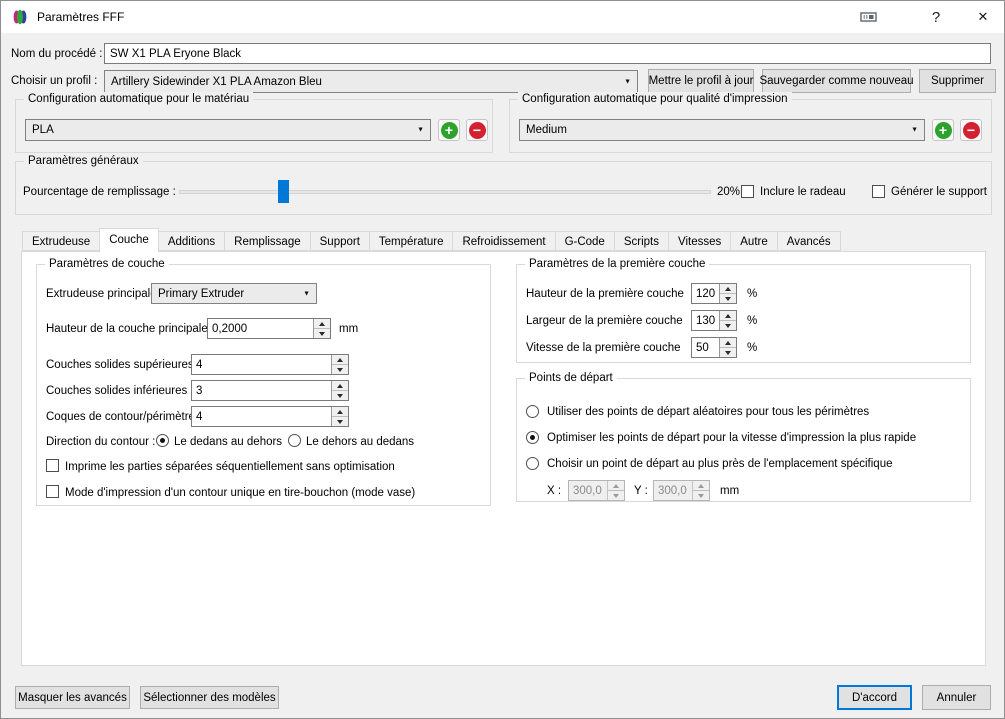 Image resolution: width=1005 pixels, height=719 pixels. Describe the element at coordinates (54, 81) in the screenshot. I see `profile-label: Choisir un profil :` at that location.